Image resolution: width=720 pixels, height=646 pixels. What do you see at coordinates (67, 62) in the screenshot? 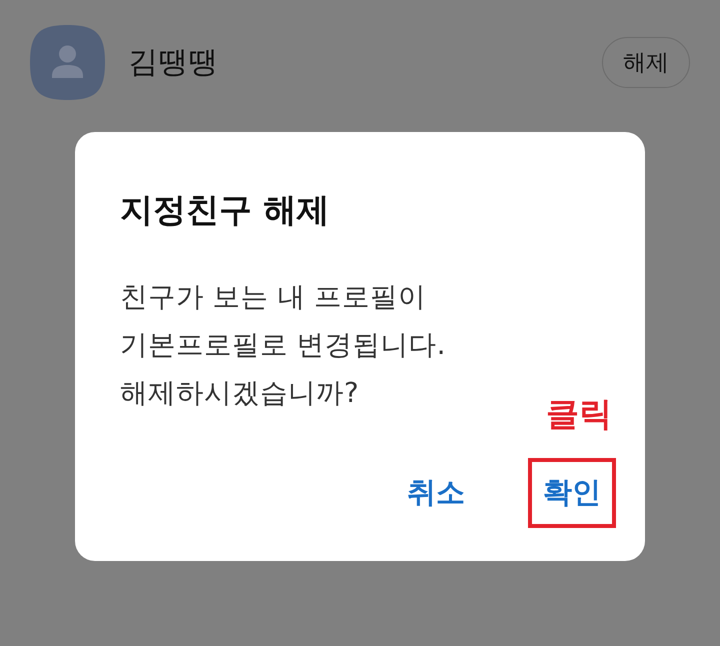
I see `avatar-icon` at bounding box center [67, 62].